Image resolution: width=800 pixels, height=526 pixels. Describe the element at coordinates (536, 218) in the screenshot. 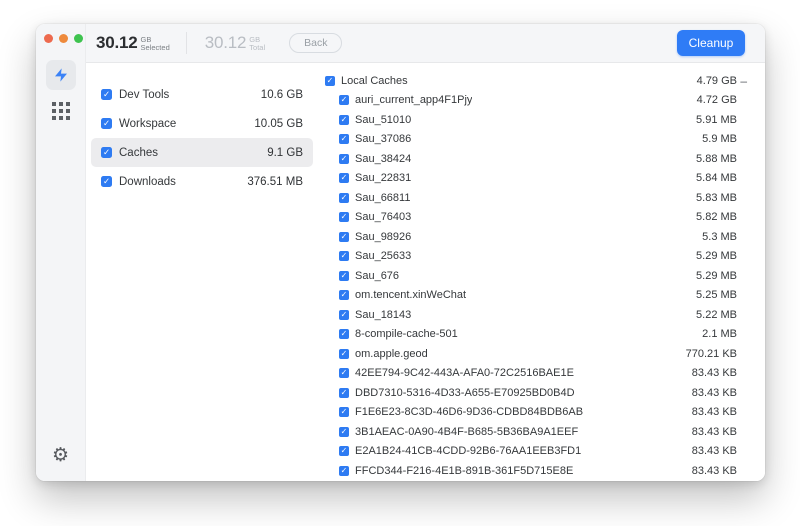

I see `file-row: ✓ Sau_76403 5.82 MB` at that location.